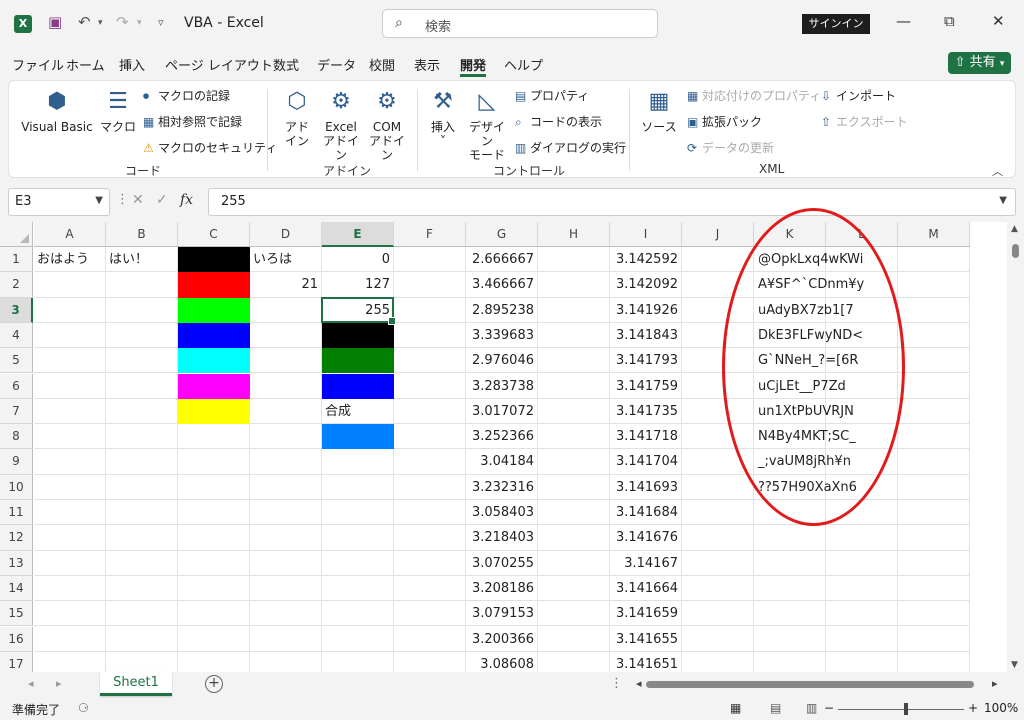 Image resolution: width=1024 pixels, height=720 pixels. What do you see at coordinates (70, 588) in the screenshot?
I see `cell-a14` at bounding box center [70, 588].